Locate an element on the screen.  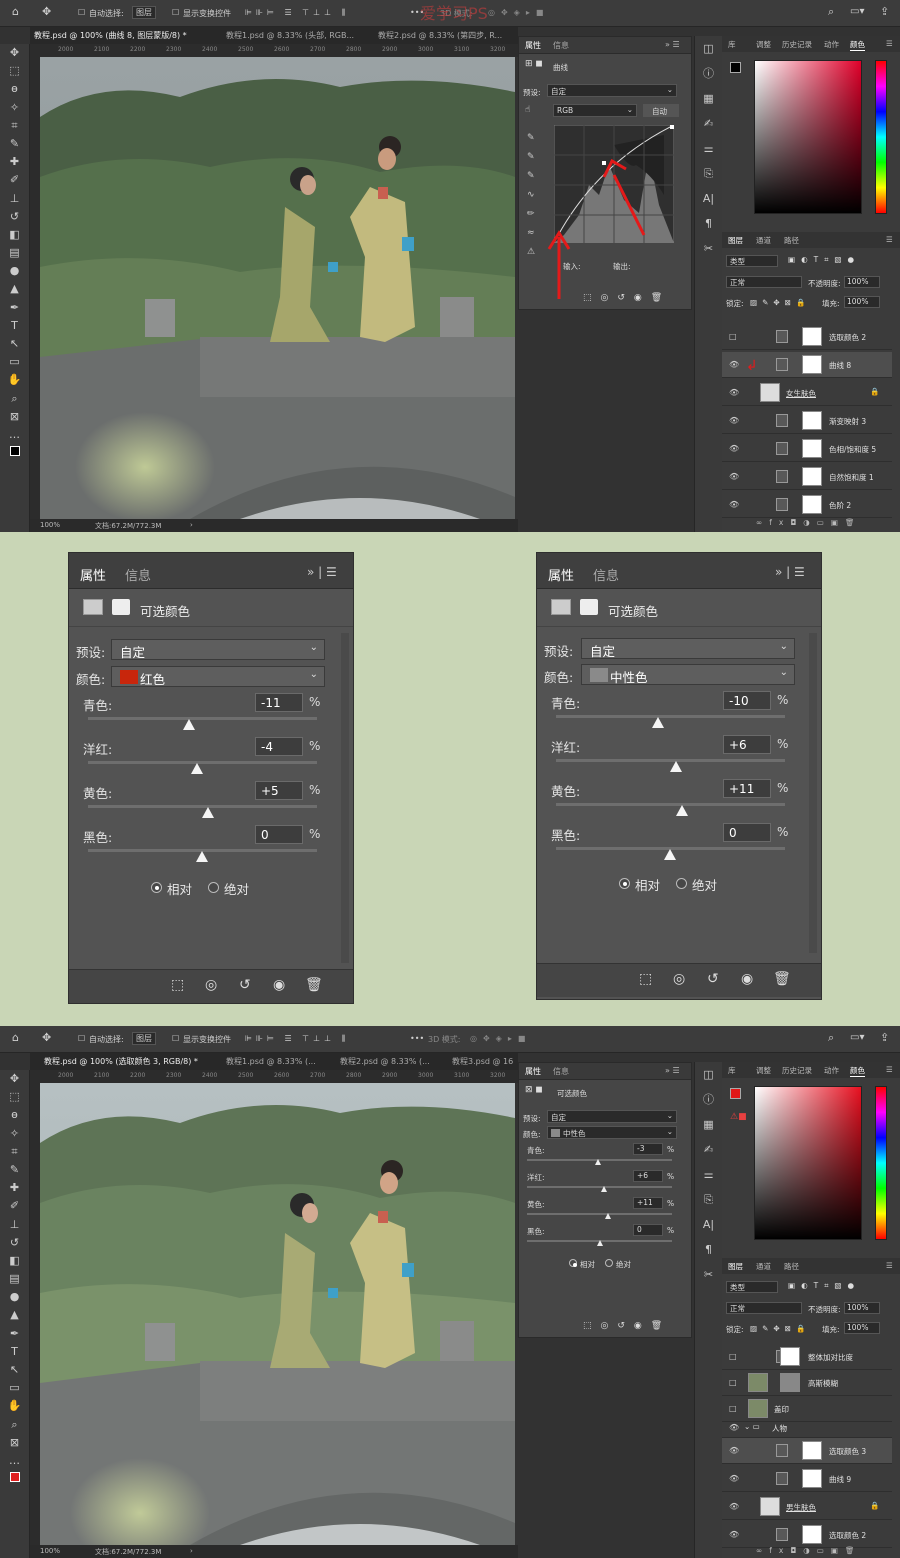
doc-tab: 教程3.psd @ 16 is located at coordinates (482, 1061).